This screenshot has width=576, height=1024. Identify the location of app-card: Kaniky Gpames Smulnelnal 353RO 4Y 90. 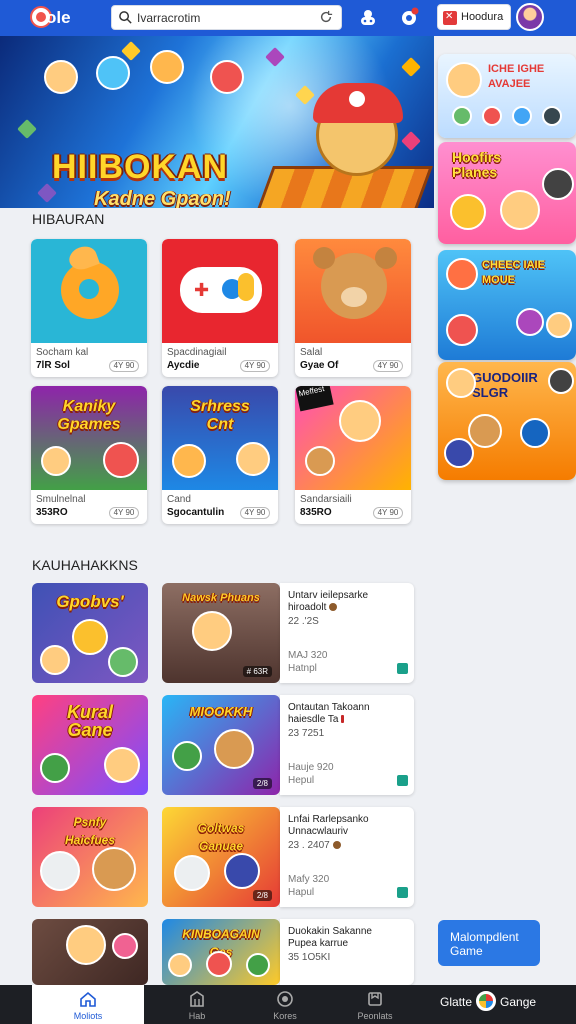
(89, 455).